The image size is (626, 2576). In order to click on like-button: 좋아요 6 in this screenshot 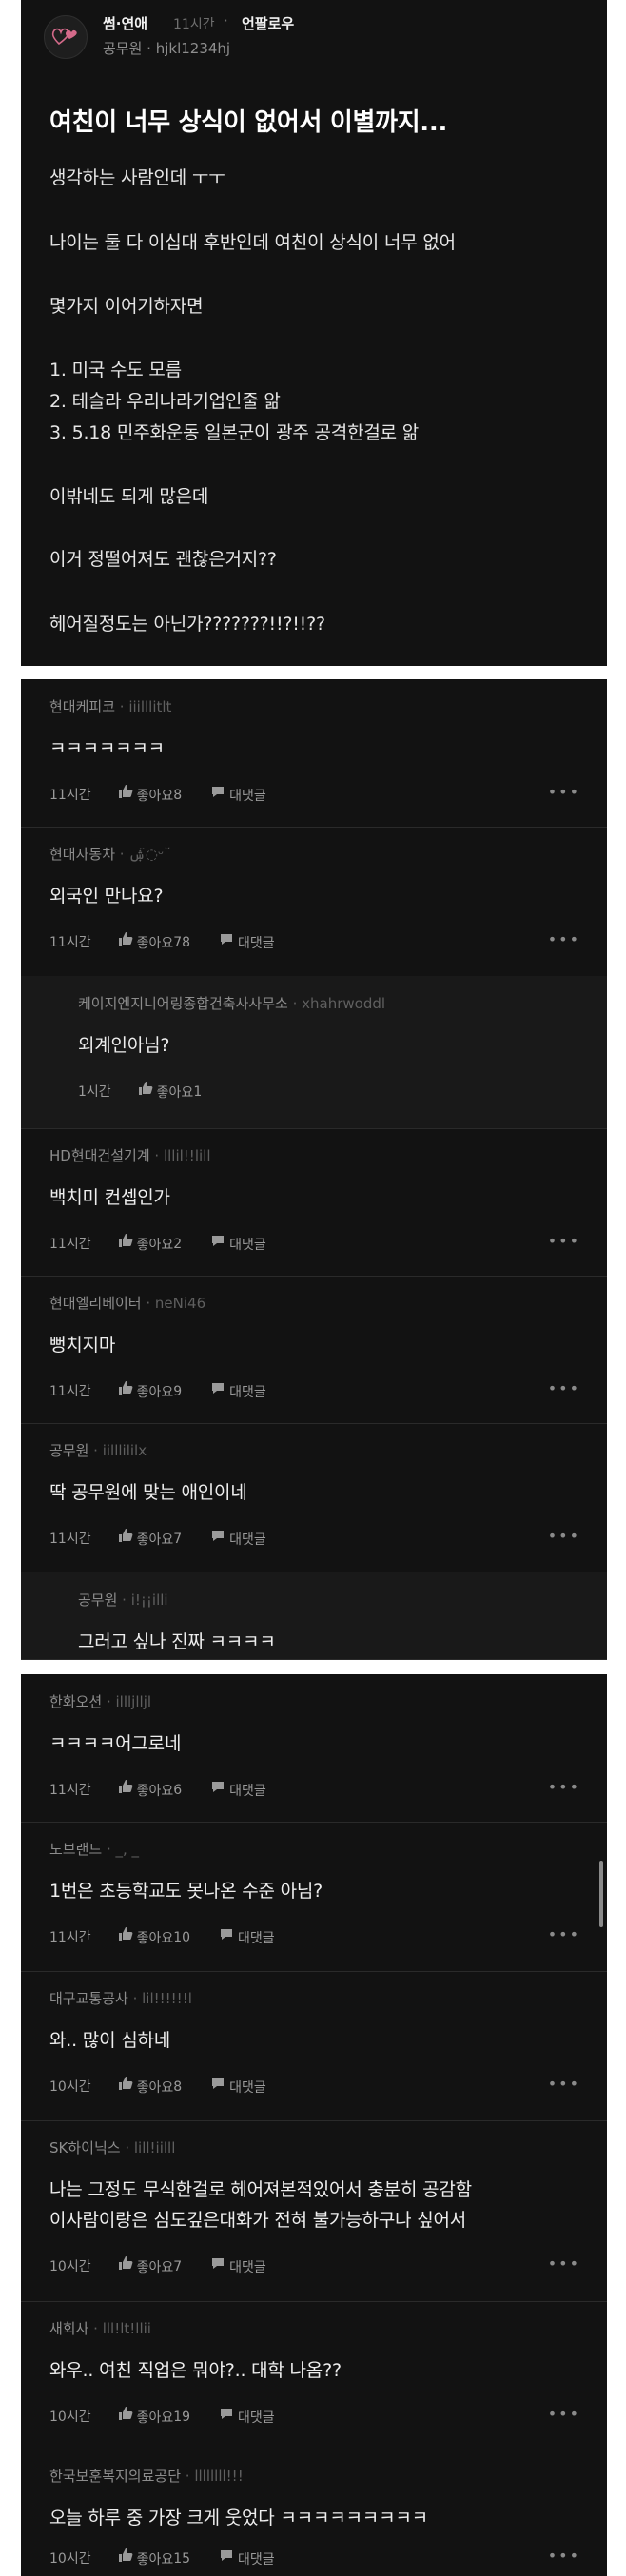, I will do `click(136, 1790)`.